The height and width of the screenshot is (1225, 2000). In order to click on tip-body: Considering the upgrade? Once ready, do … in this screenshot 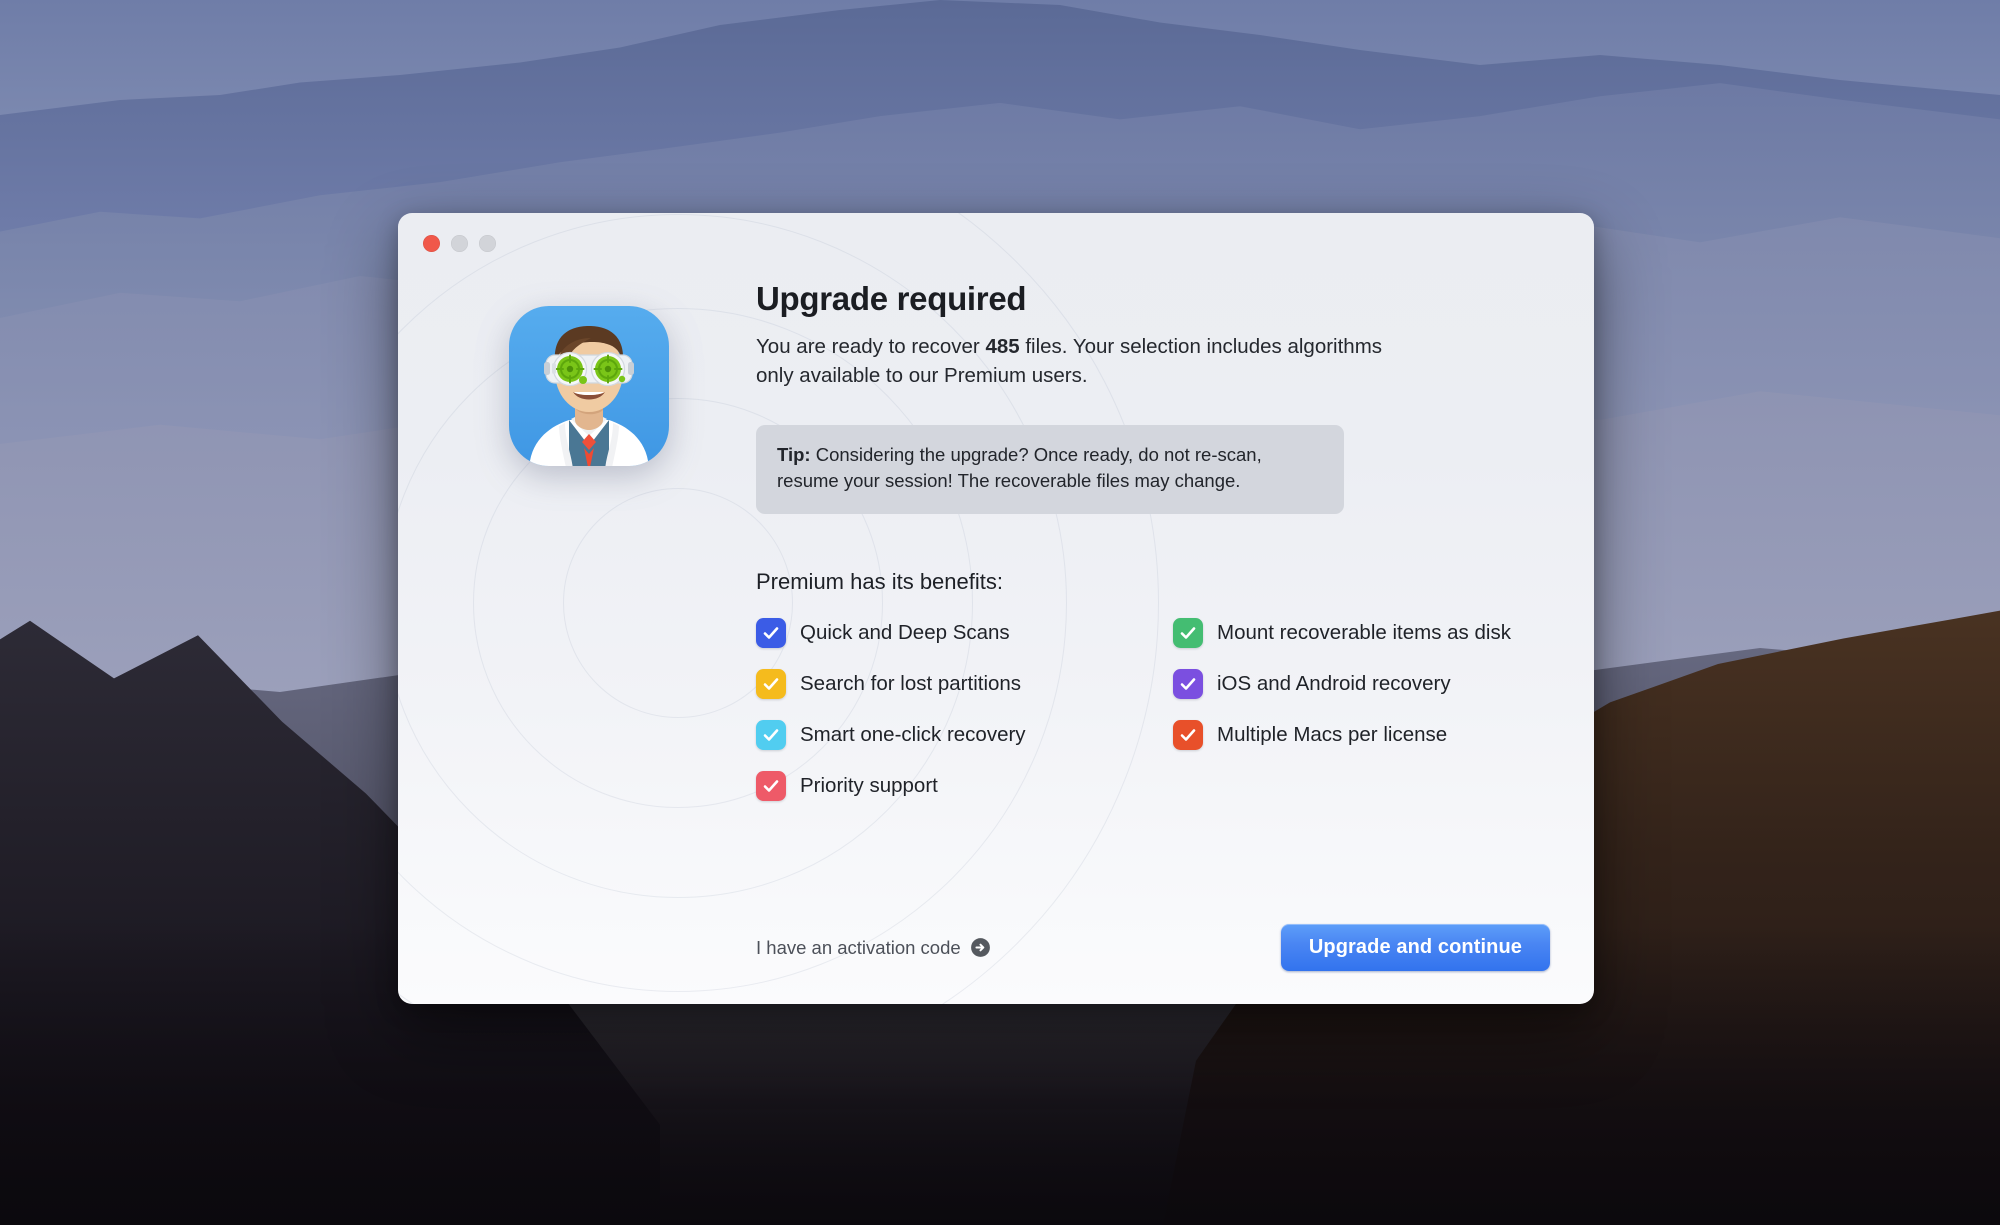, I will do `click(1019, 467)`.